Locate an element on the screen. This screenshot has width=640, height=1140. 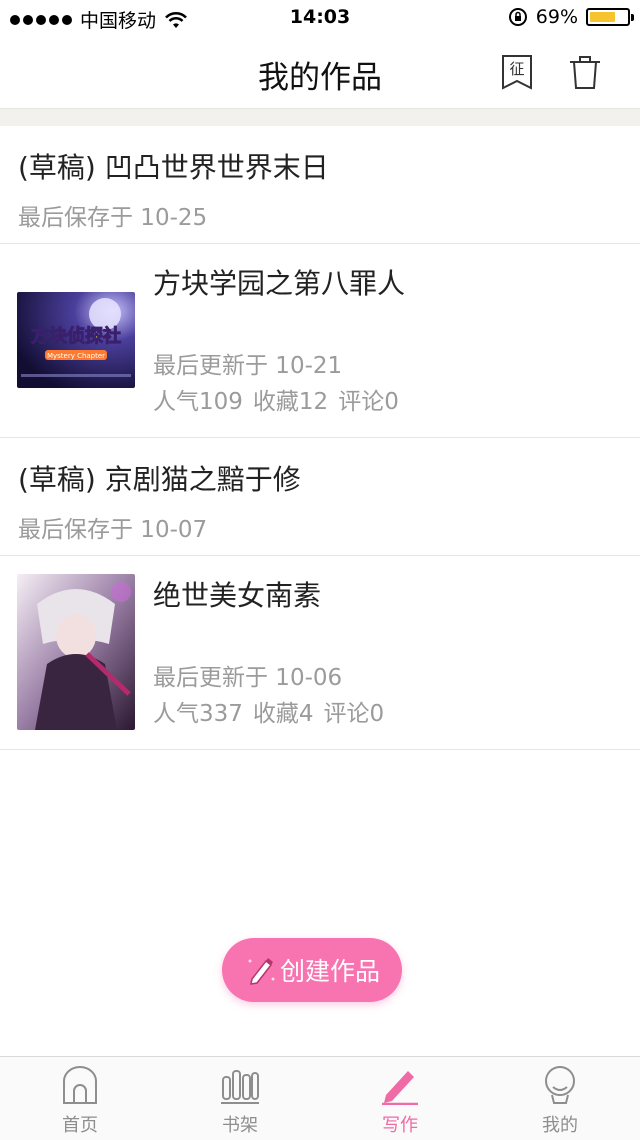
tab-bookshelf-label: 书架 is located at coordinates (240, 1125).